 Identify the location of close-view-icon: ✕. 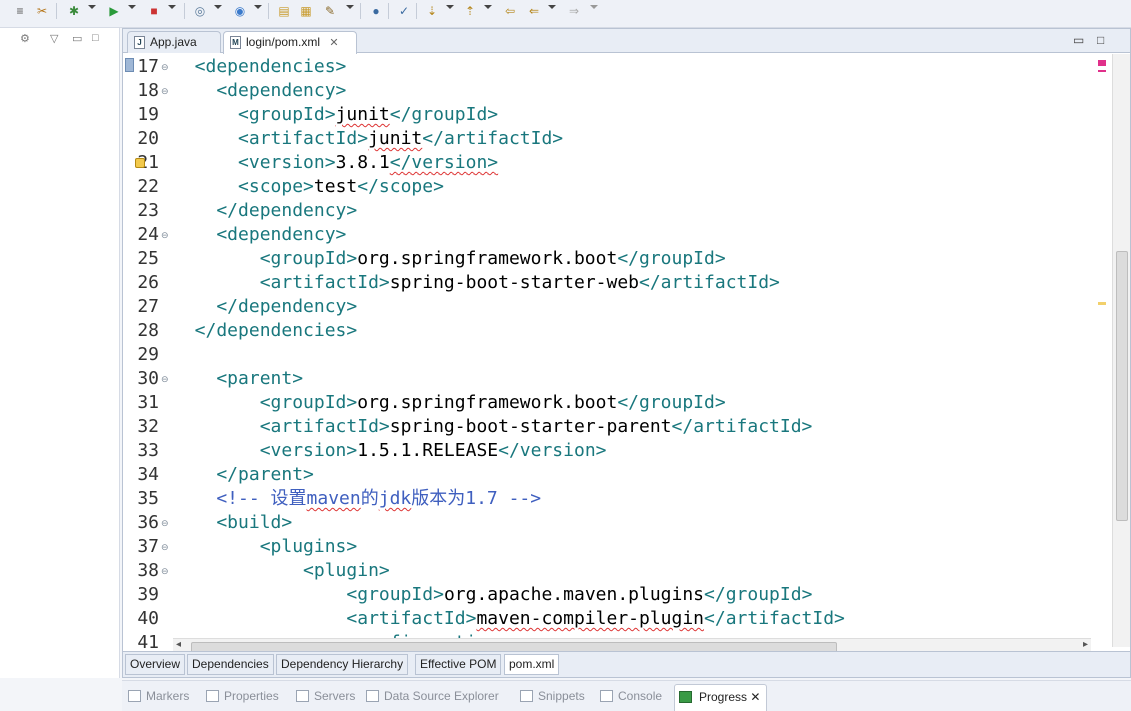
(755, 697).